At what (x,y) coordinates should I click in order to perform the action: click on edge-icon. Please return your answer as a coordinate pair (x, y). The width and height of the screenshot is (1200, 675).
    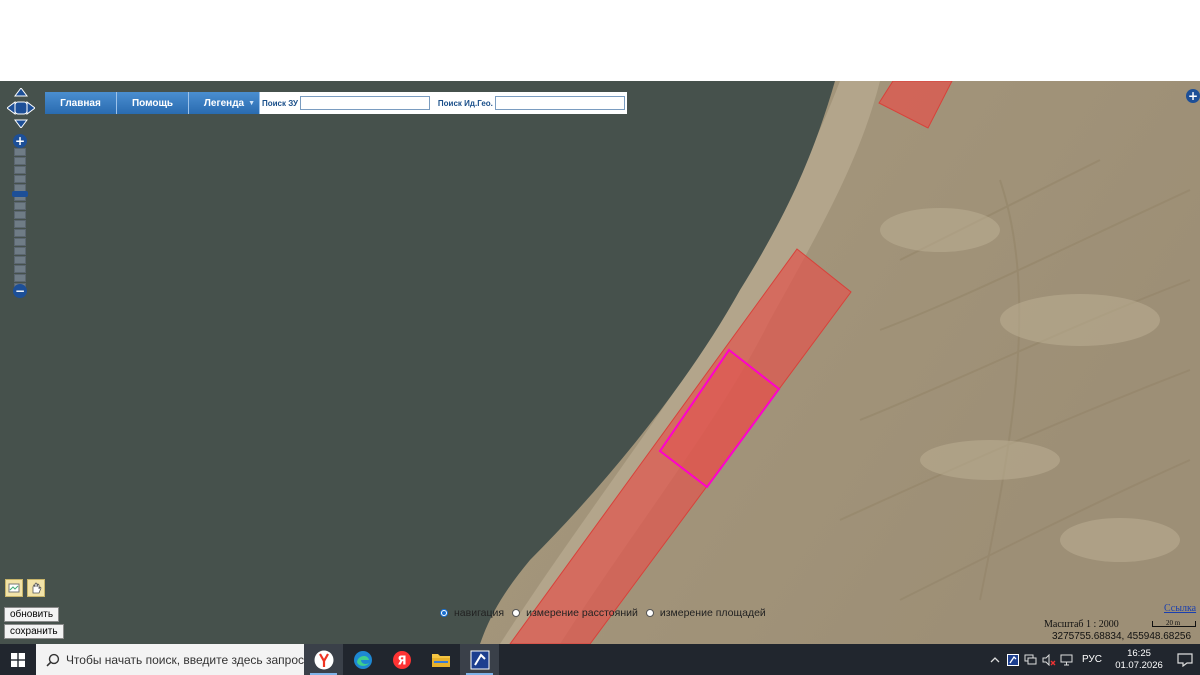
    Looking at the image, I should click on (362, 659).